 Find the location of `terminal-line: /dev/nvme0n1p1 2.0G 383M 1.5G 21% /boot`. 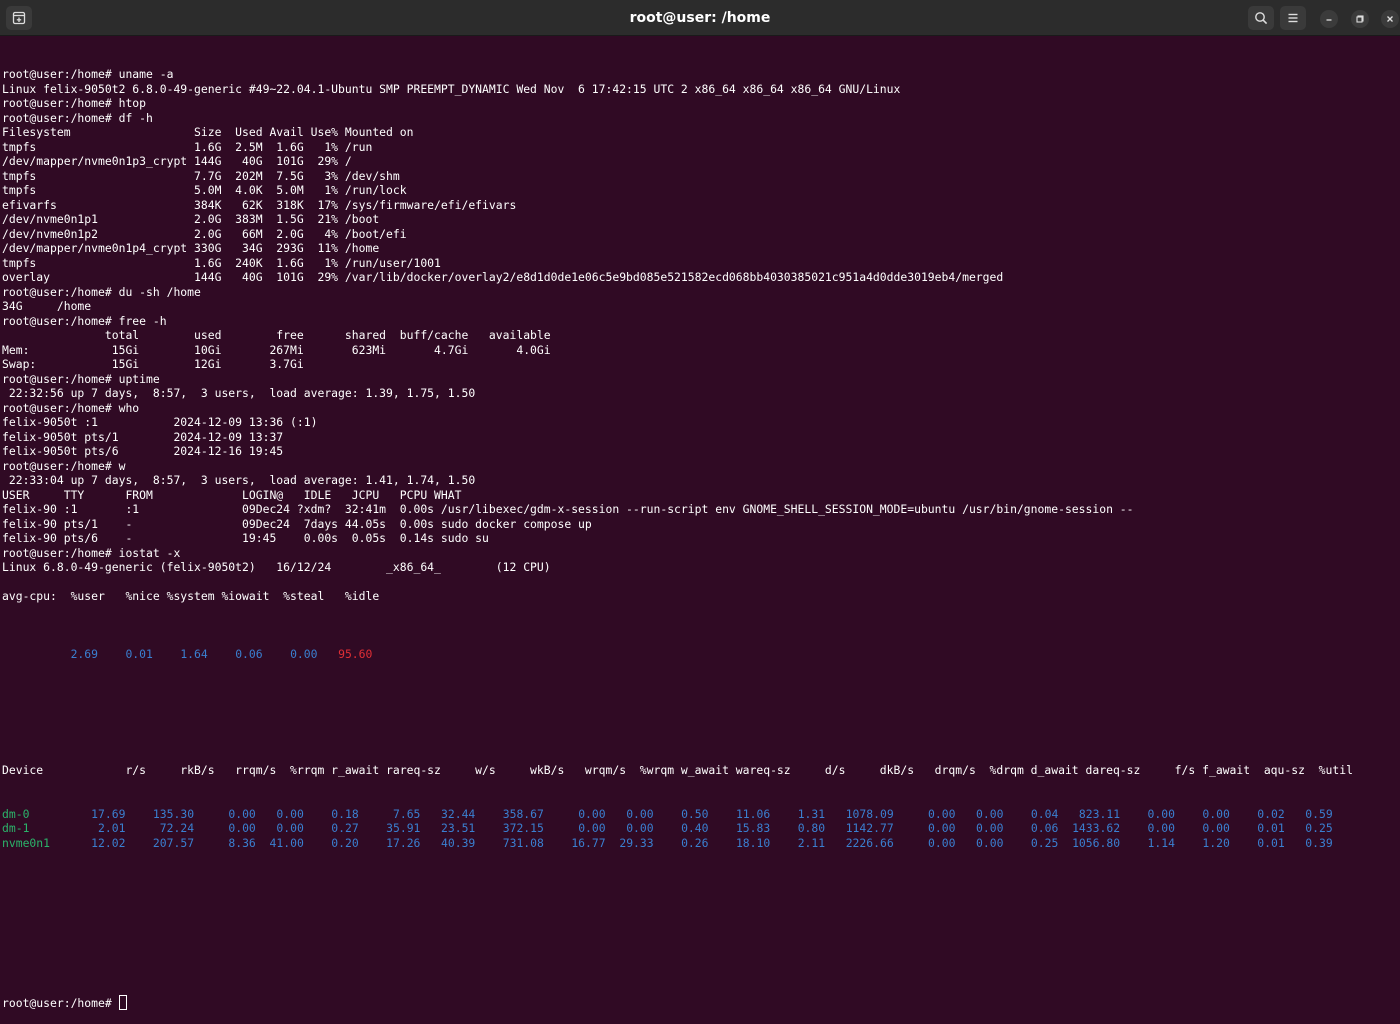

terminal-line: /dev/nvme0n1p1 2.0G 383M 1.5G 21% /boot is located at coordinates (191, 219).